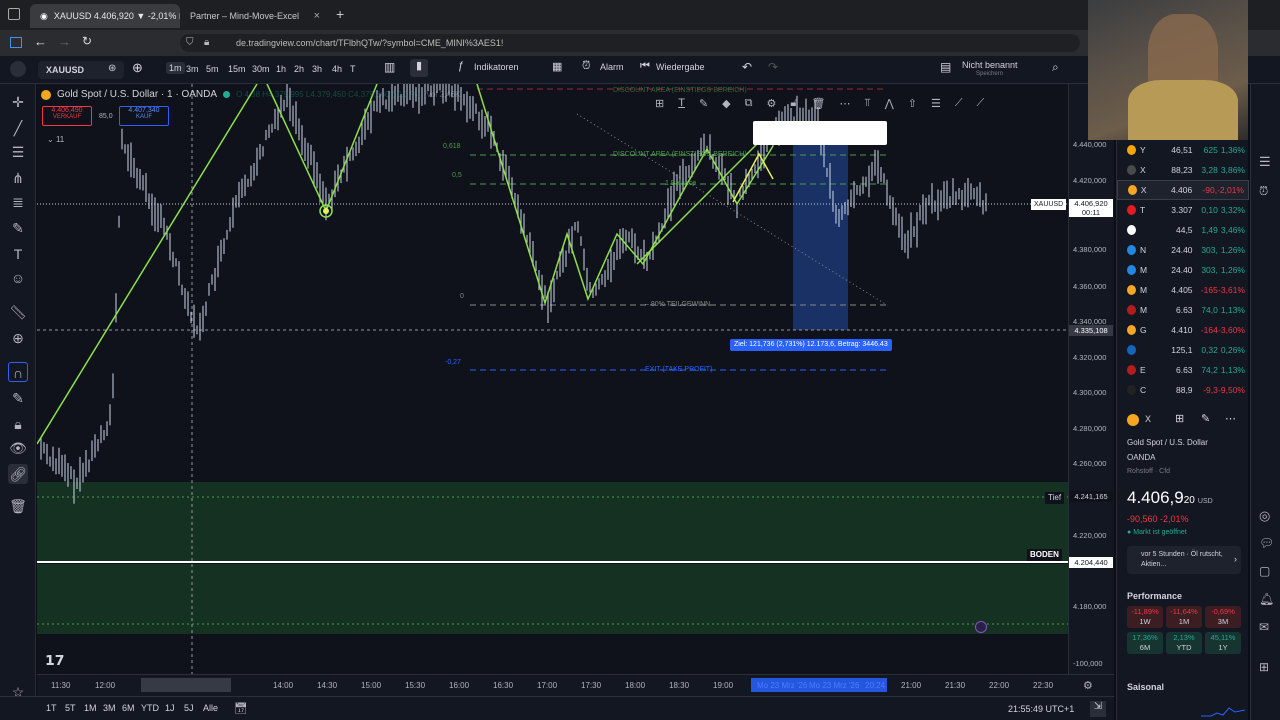  What do you see at coordinates (659, 103) in the screenshot?
I see `template-icon: ⊞` at bounding box center [659, 103].